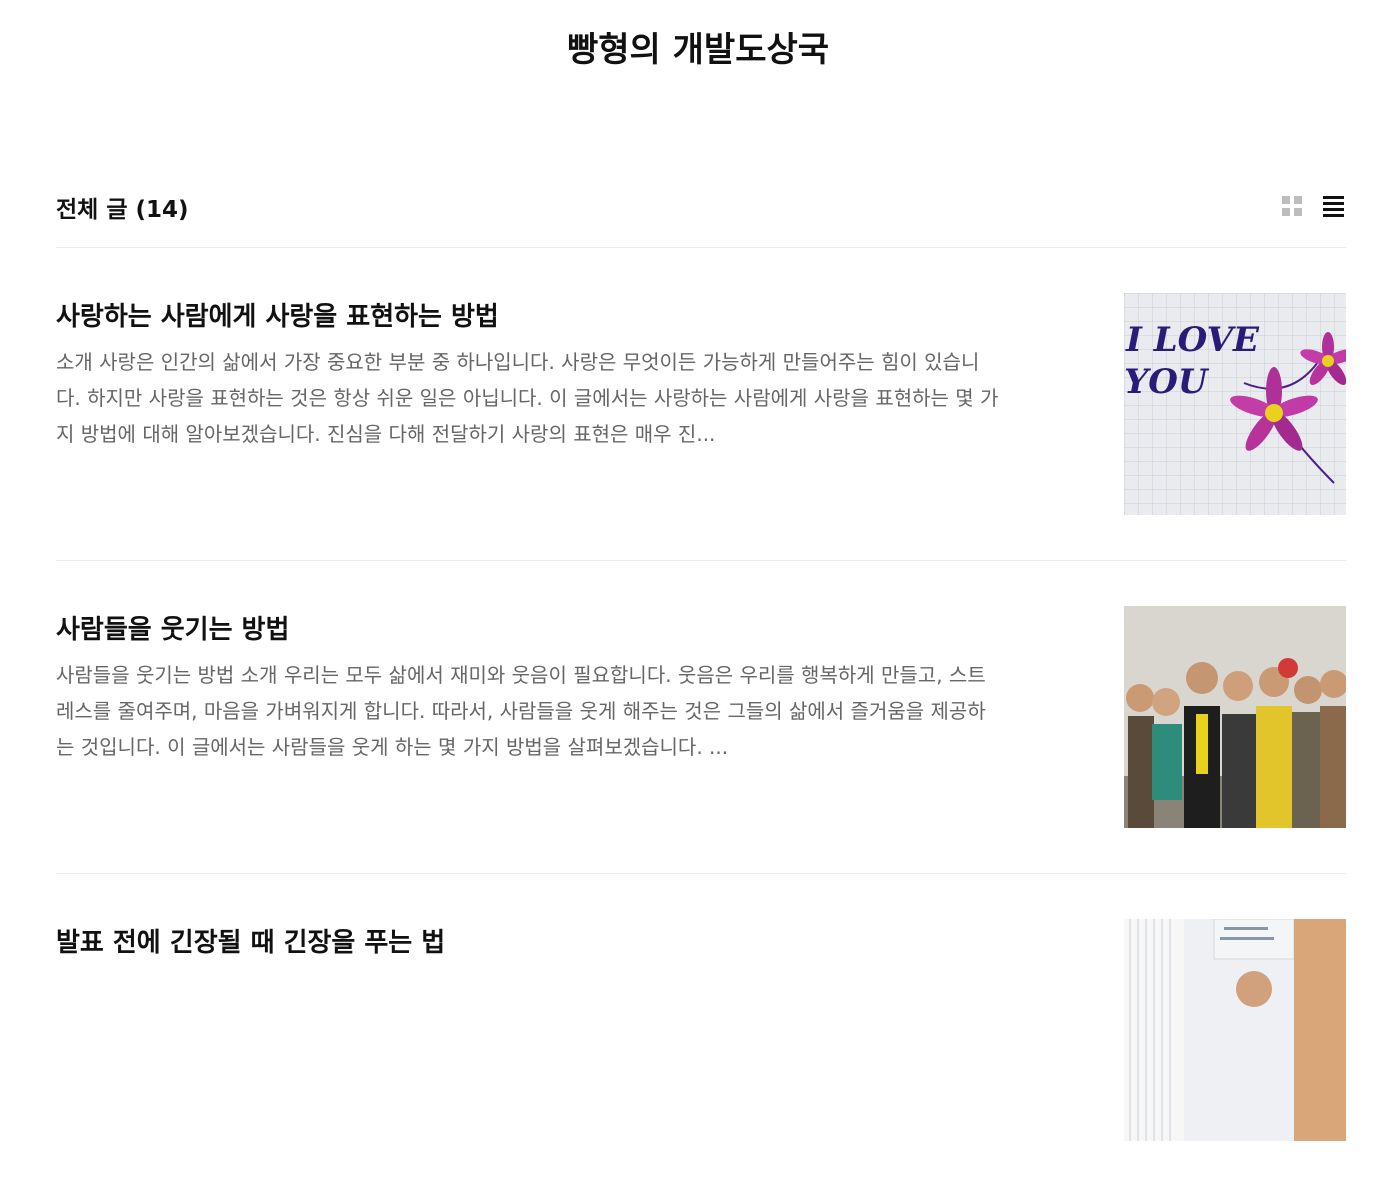 The width and height of the screenshot is (1396, 1186). What do you see at coordinates (701, 216) in the screenshot?
I see `list-header: 전체 글 (14)` at bounding box center [701, 216].